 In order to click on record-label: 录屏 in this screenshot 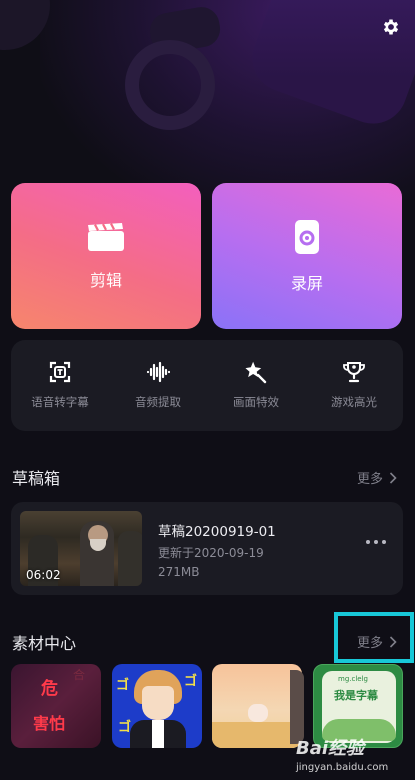, I will do `click(306, 283)`.